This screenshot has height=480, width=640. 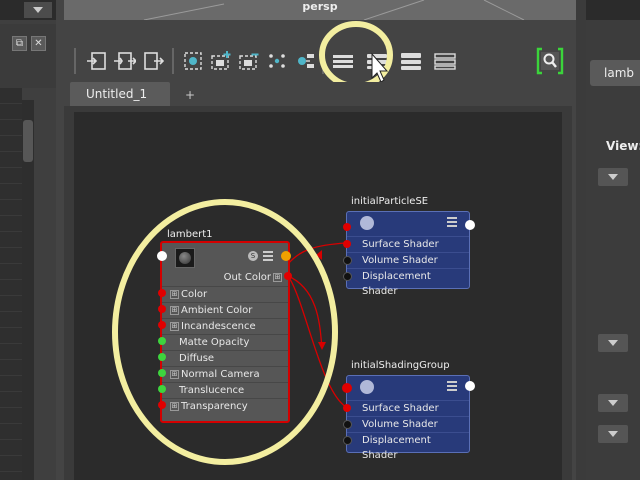 I want to click on attr-row: Matte Opacity, so click(x=225, y=341).